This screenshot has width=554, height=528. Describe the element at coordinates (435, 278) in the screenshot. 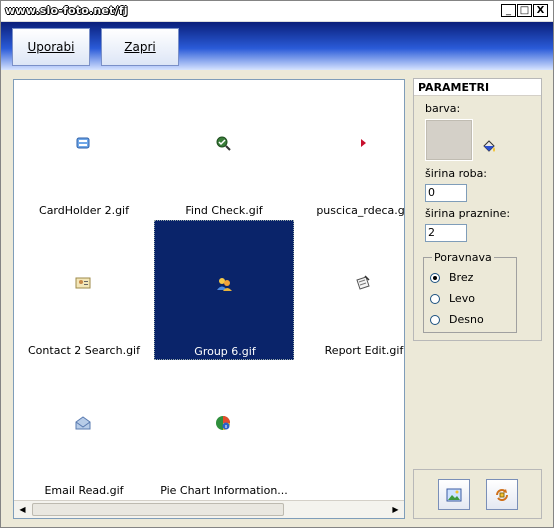

I see `radio-selected-icon` at that location.